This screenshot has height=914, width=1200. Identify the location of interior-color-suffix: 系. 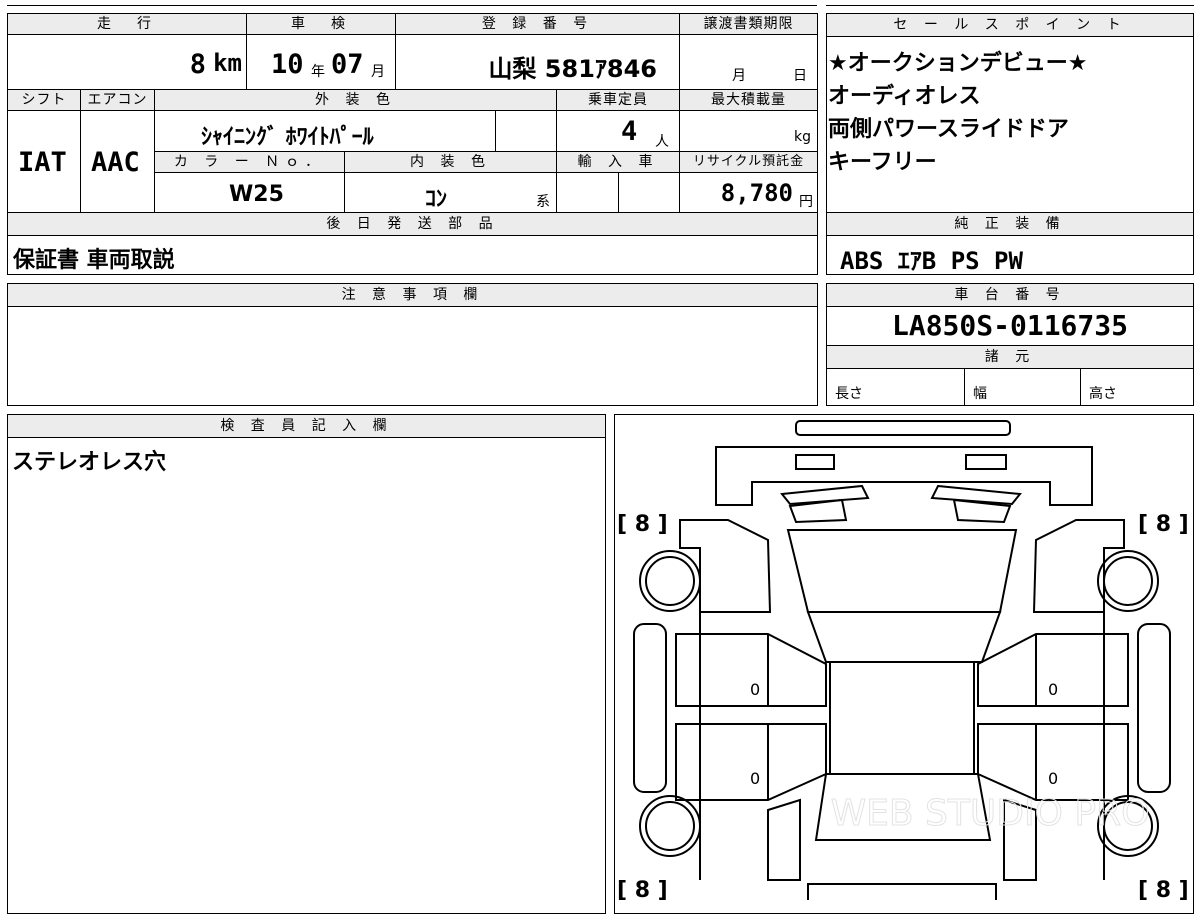
(543, 202).